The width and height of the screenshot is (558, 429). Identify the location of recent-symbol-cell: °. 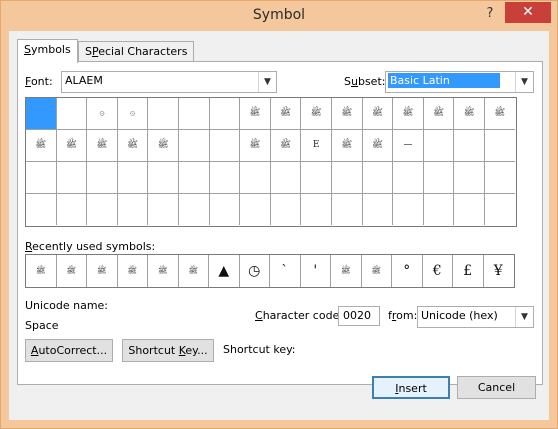
(407, 271).